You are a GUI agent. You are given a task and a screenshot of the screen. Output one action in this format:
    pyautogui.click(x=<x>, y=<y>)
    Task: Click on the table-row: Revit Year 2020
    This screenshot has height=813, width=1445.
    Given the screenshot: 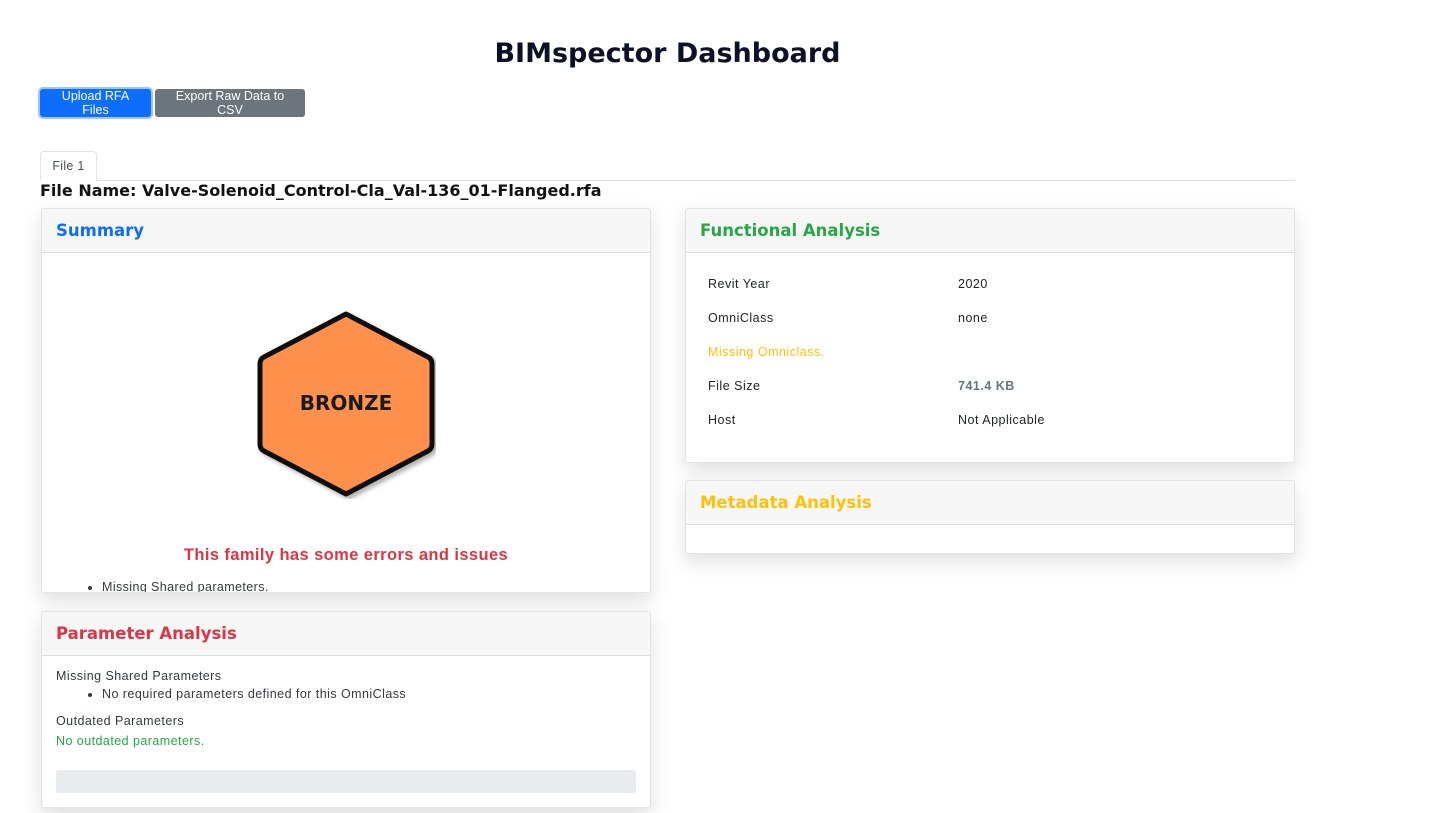 What is the action you would take?
    pyautogui.click(x=993, y=284)
    